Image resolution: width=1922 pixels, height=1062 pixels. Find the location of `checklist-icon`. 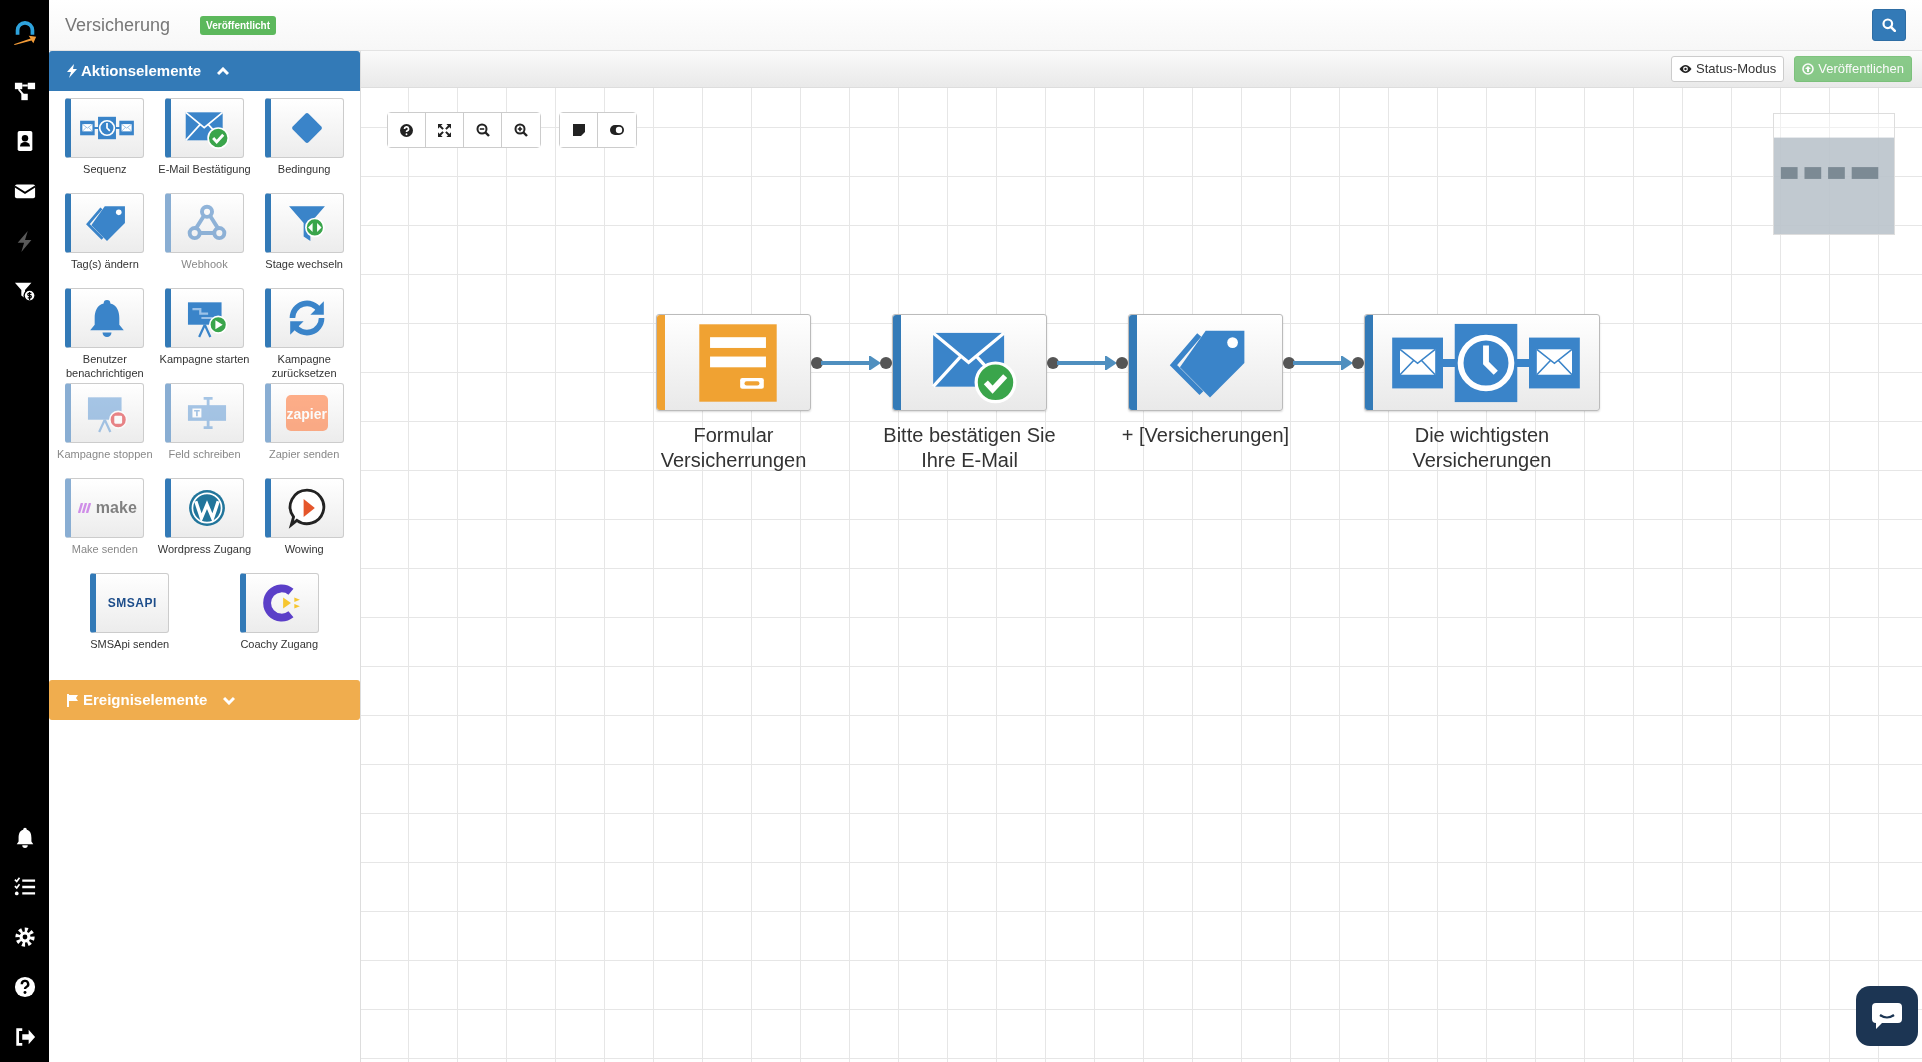

checklist-icon is located at coordinates (24, 887).